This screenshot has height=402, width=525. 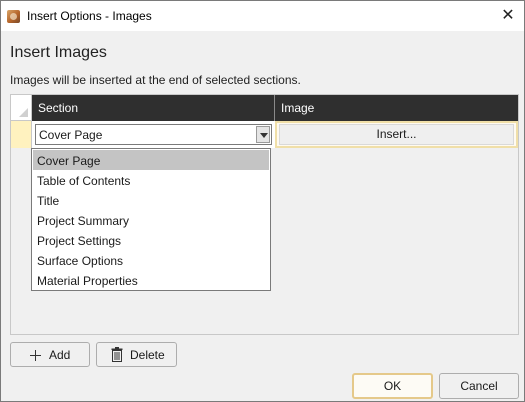 What do you see at coordinates (89, 16) in the screenshot?
I see `window-title: Insert Options - Images` at bounding box center [89, 16].